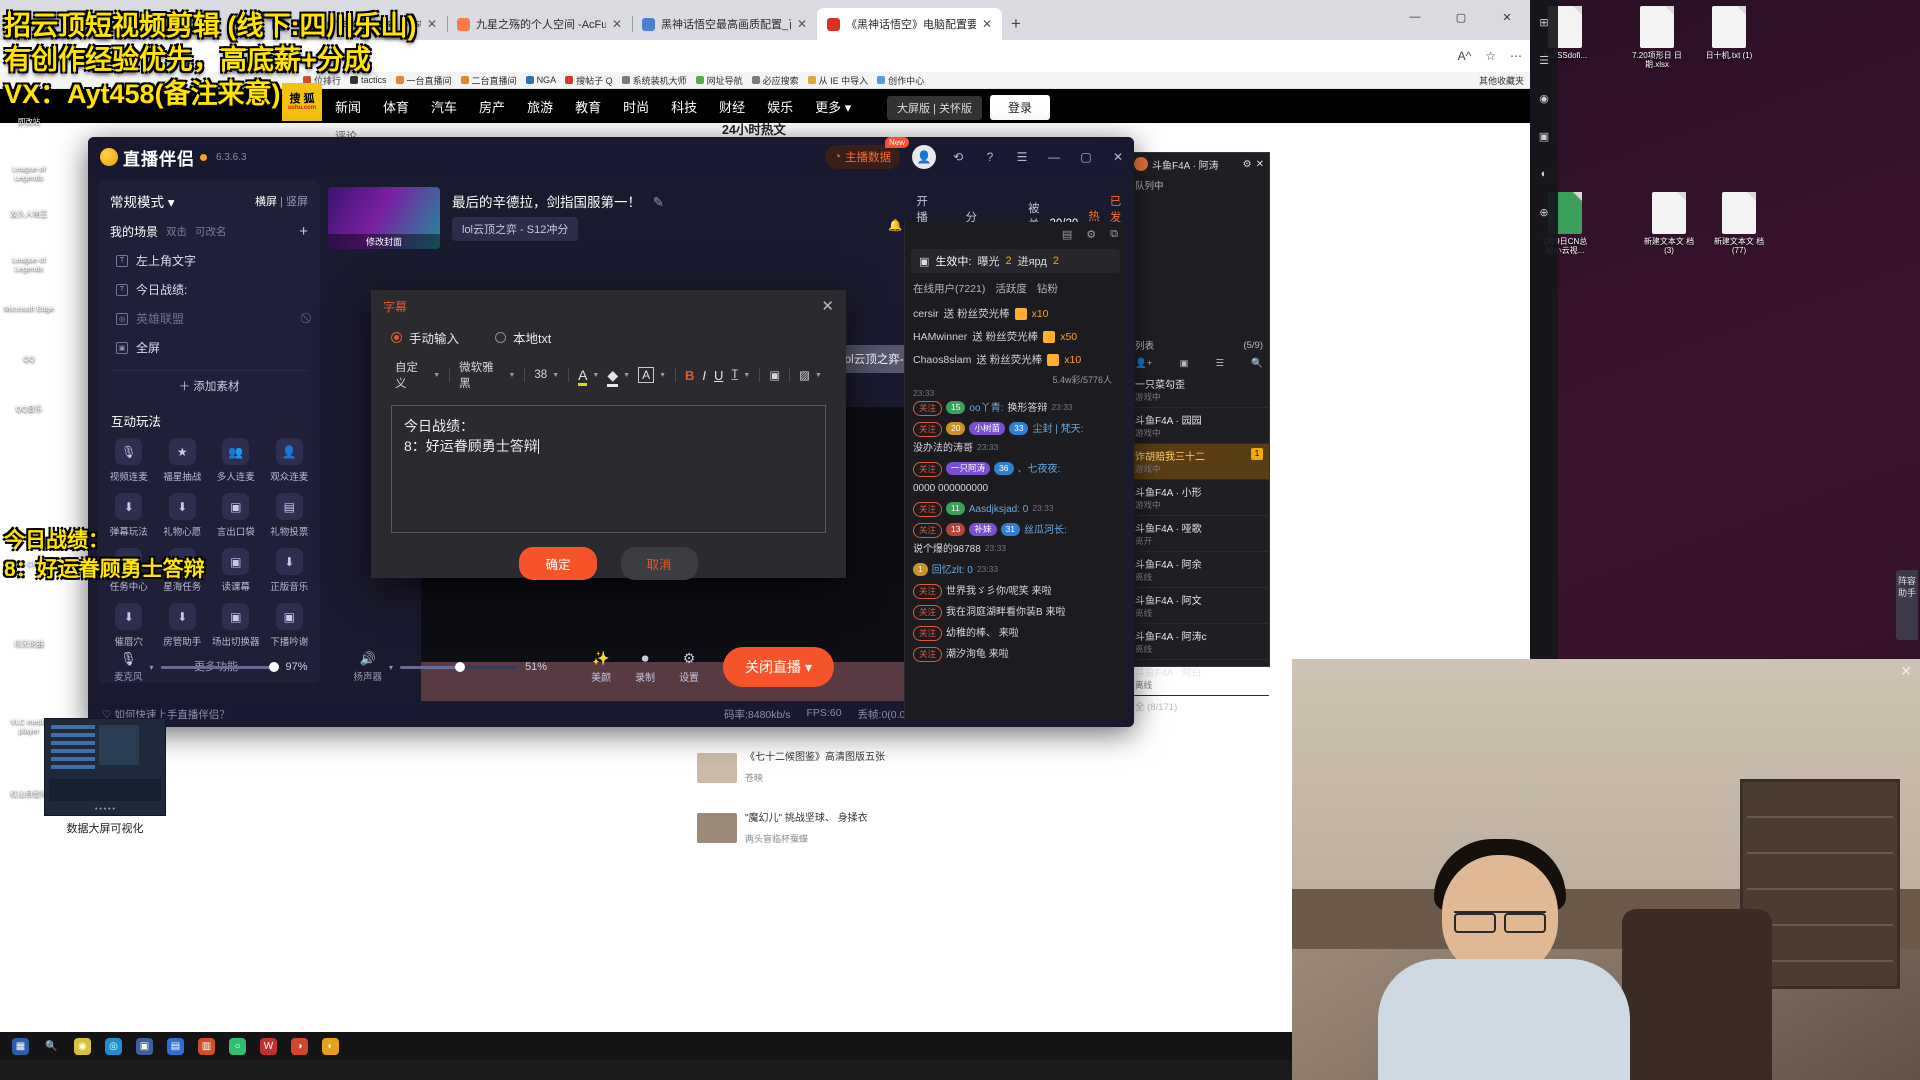  Describe the element at coordinates (105, 767) in the screenshot. I see `data-dashboard-preview: • • • • •` at that location.